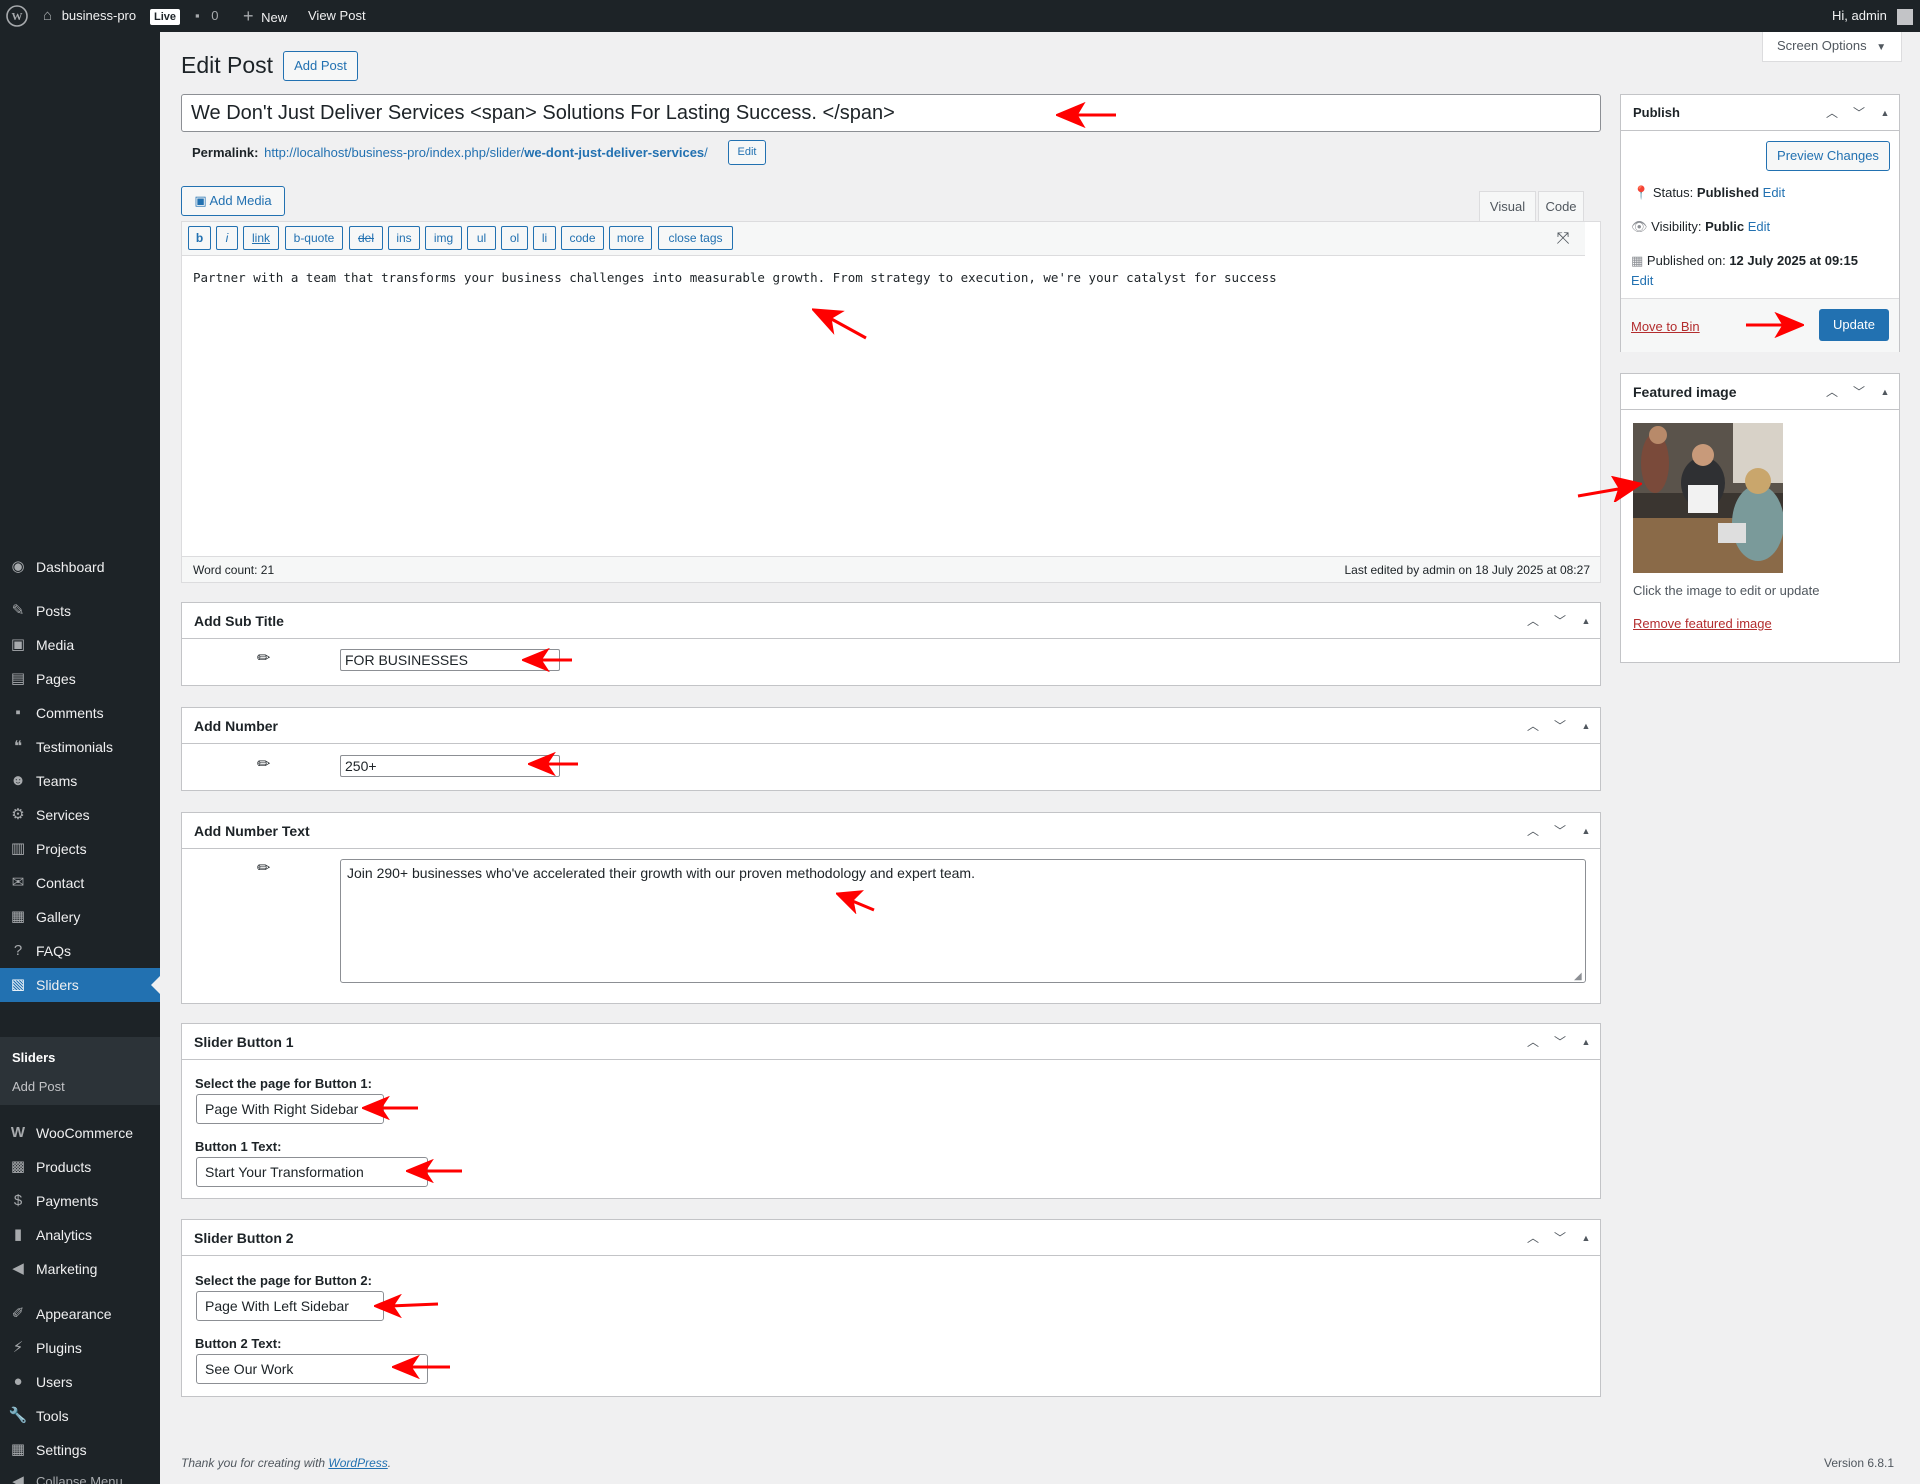  What do you see at coordinates (18, 644) in the screenshot?
I see `media-icon: ▣` at bounding box center [18, 644].